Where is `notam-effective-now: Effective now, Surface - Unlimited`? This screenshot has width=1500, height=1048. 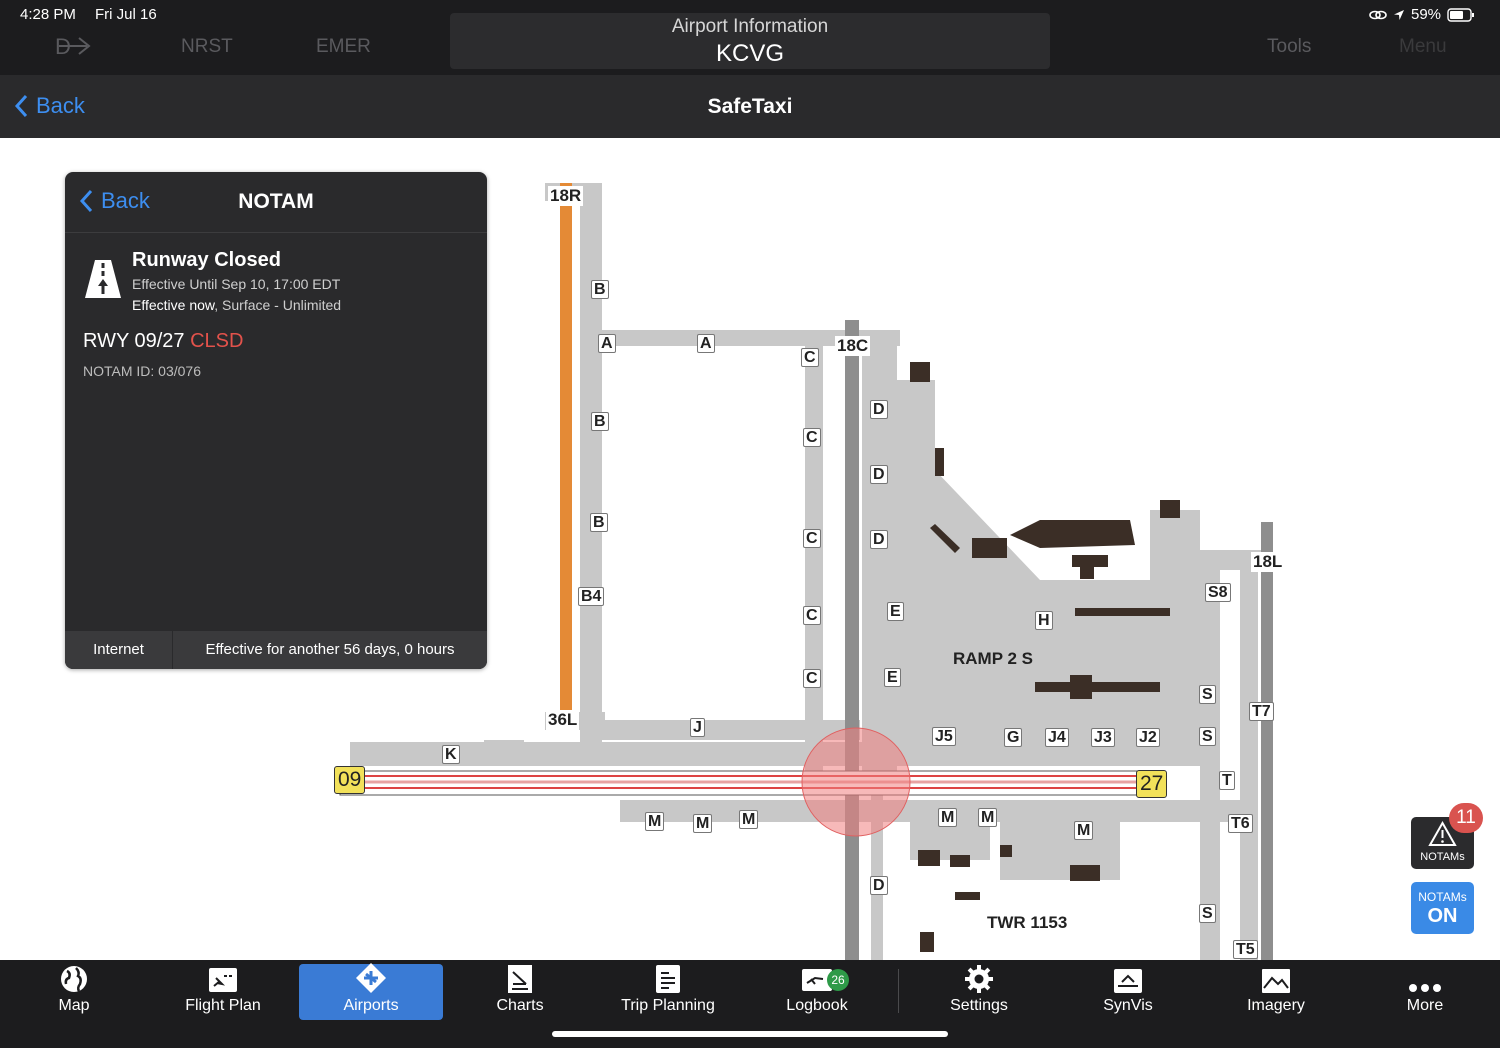 notam-effective-now: Effective now, Surface - Unlimited is located at coordinates (236, 305).